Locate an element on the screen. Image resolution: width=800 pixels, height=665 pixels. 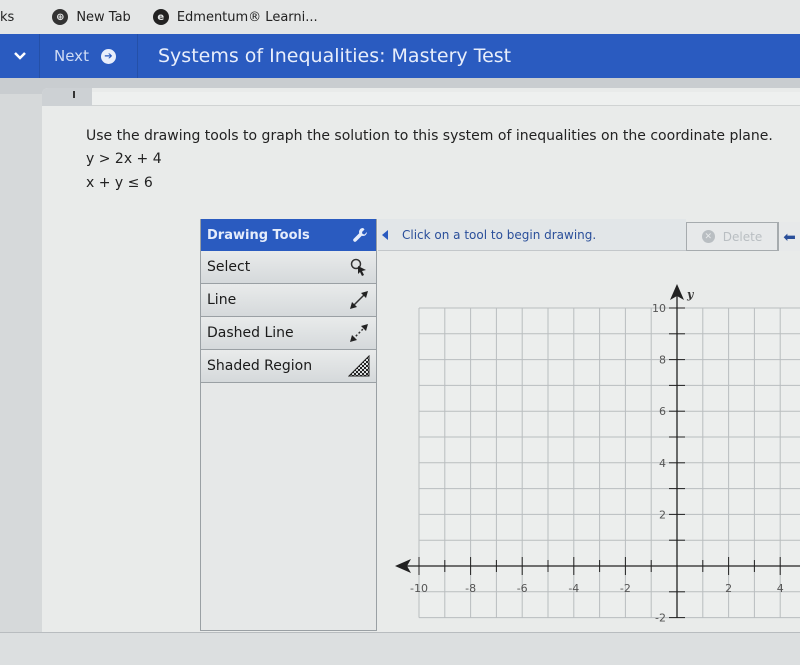
y-tick-label: 10 is located at coordinates (659, 308).